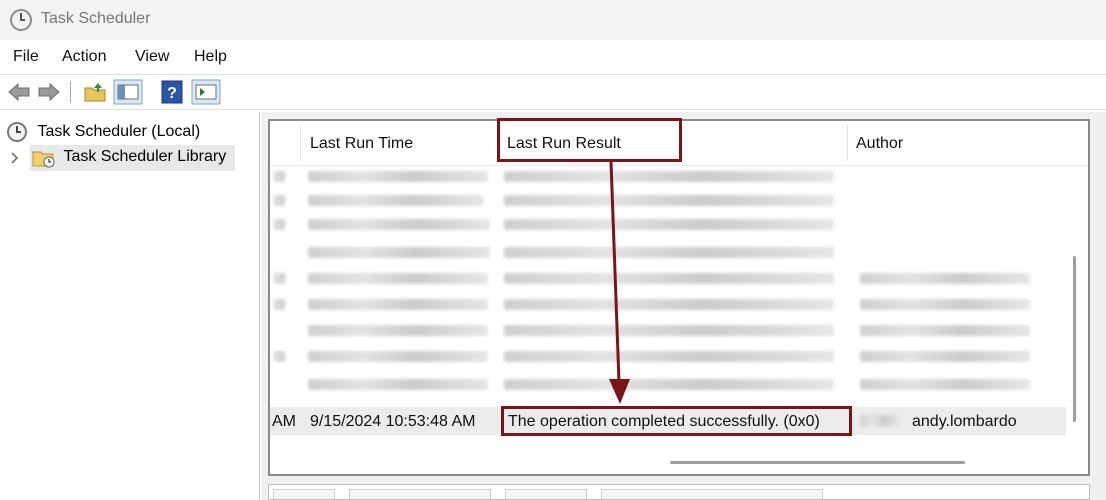 The height and width of the screenshot is (500, 1106). Describe the element at coordinates (284, 421) in the screenshot. I see `cell-name-fragment: AM` at that location.